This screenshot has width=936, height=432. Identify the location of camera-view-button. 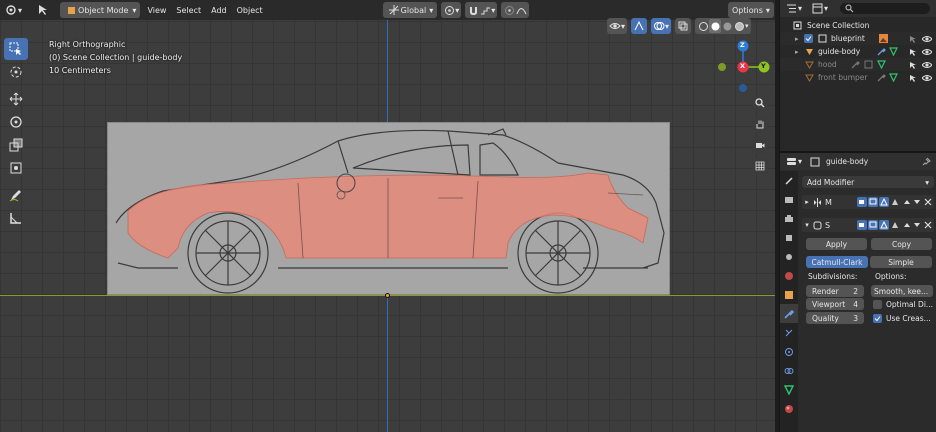
(760, 145).